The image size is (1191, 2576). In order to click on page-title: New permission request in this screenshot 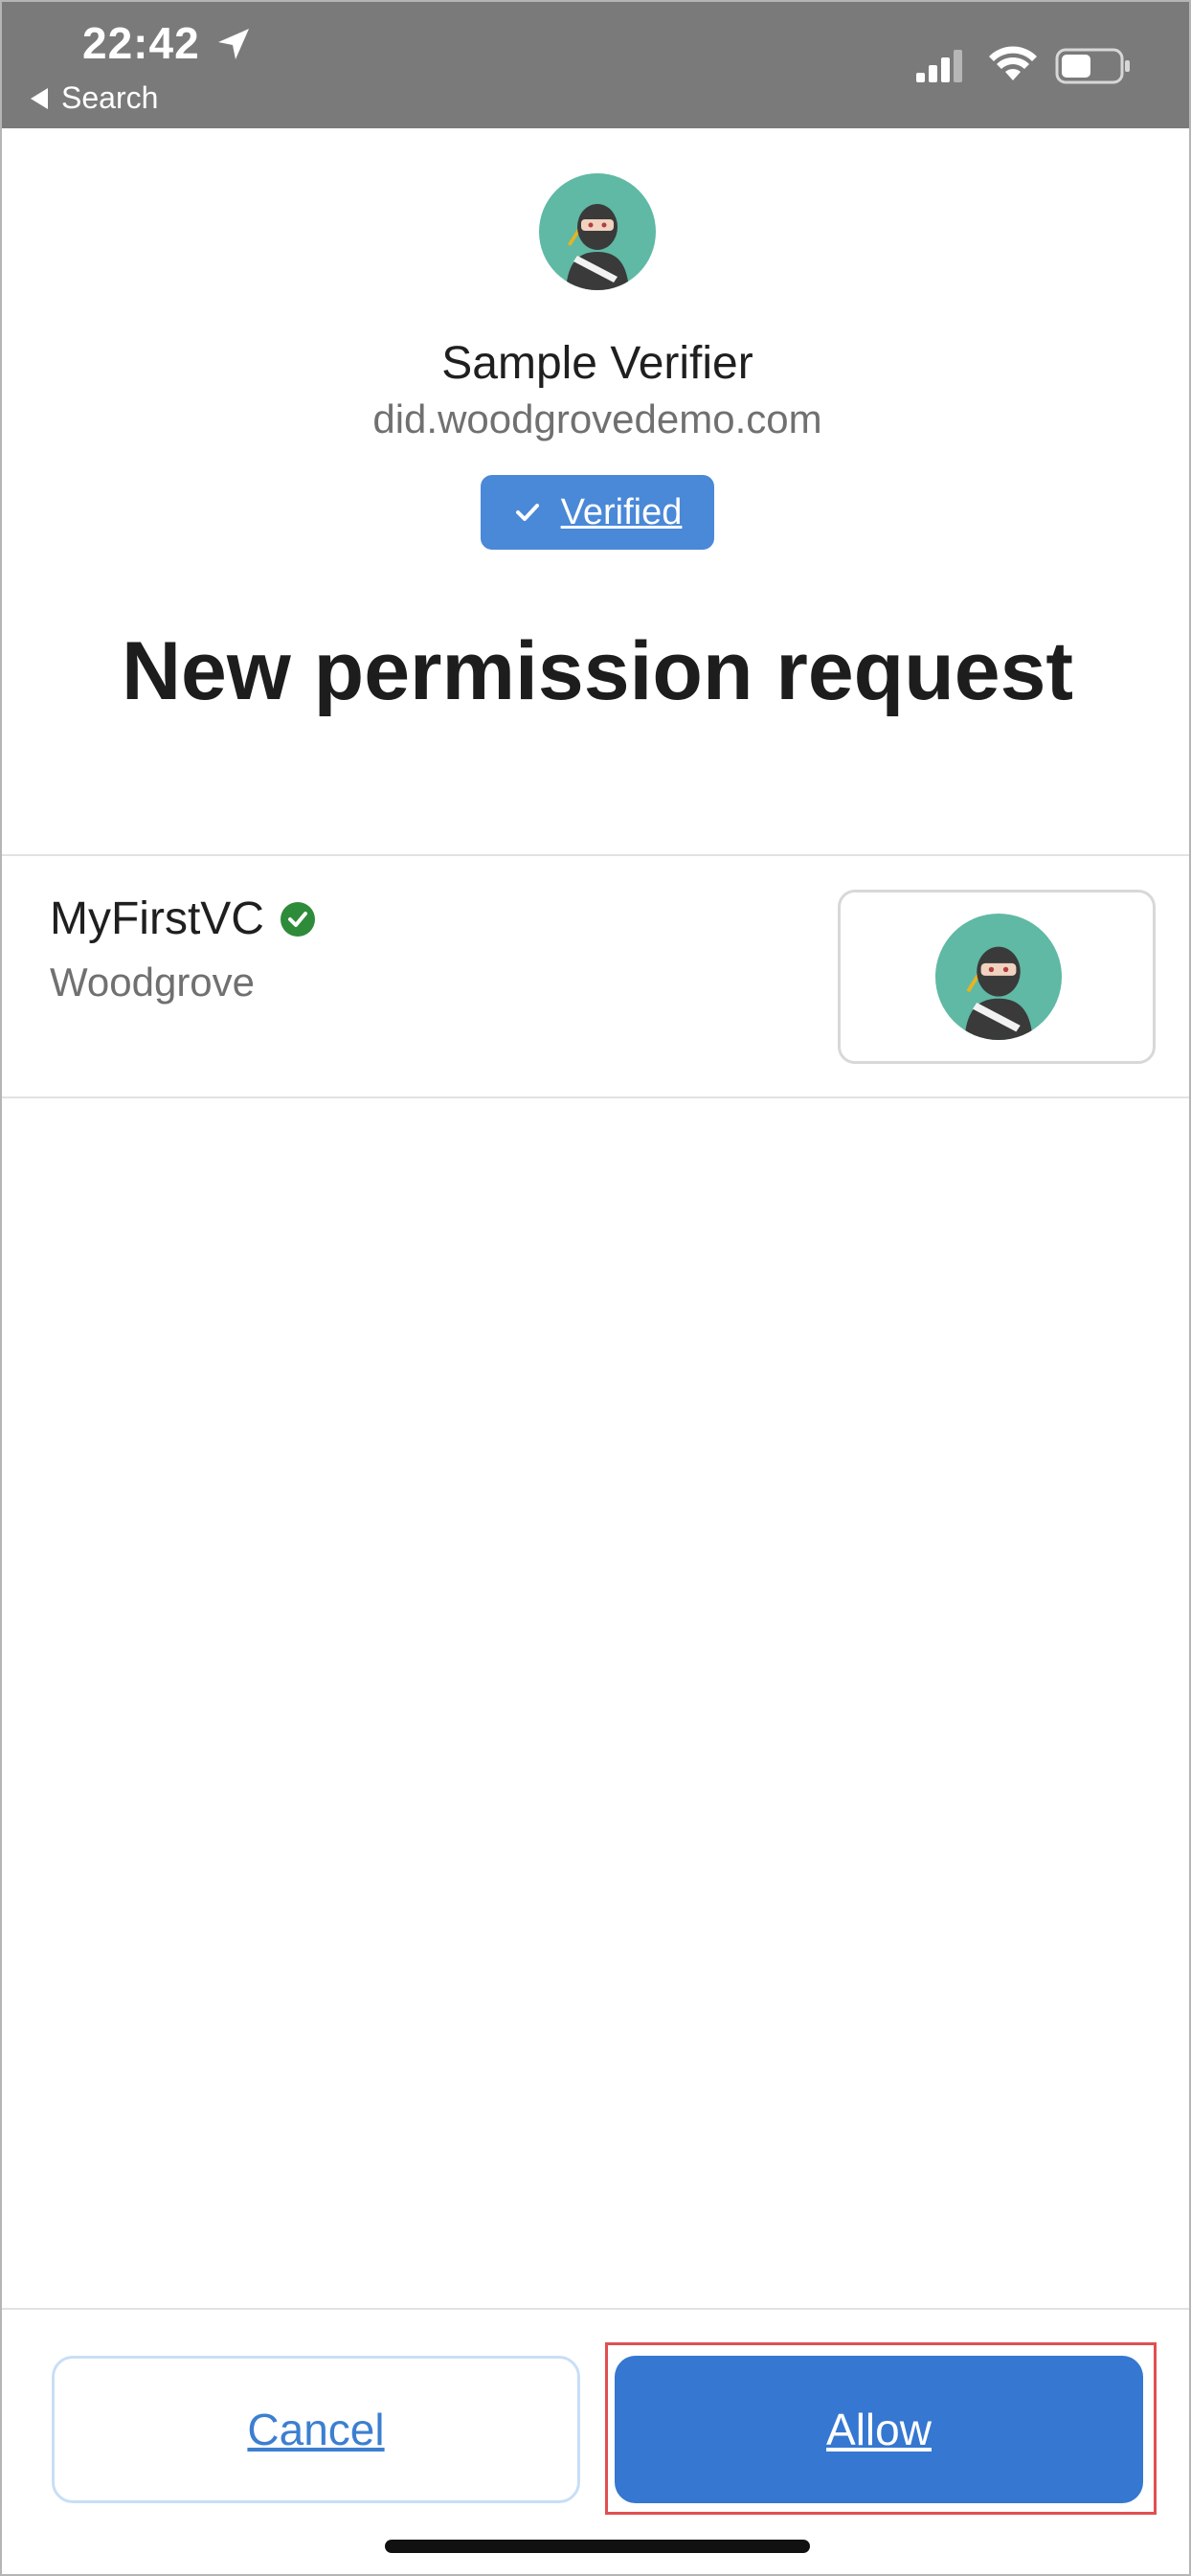, I will do `click(597, 671)`.